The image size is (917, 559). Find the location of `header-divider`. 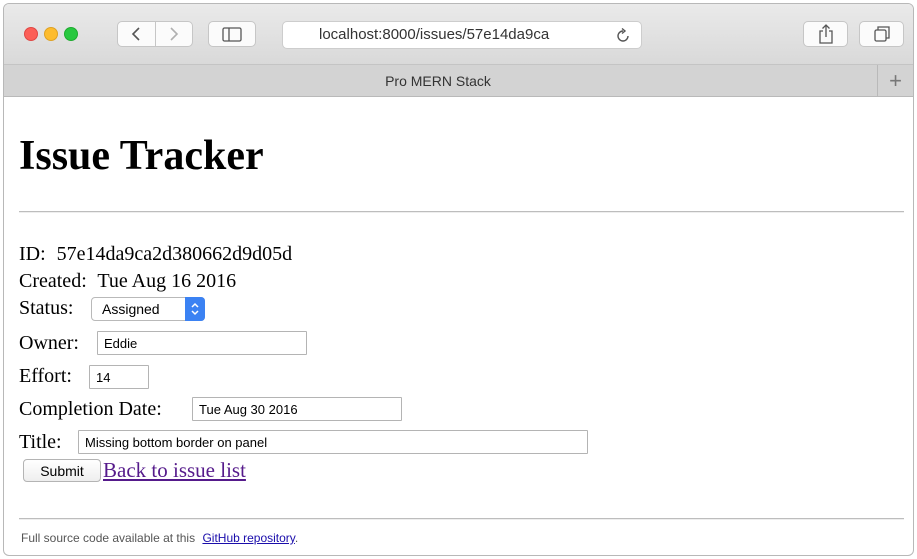

header-divider is located at coordinates (461, 212).